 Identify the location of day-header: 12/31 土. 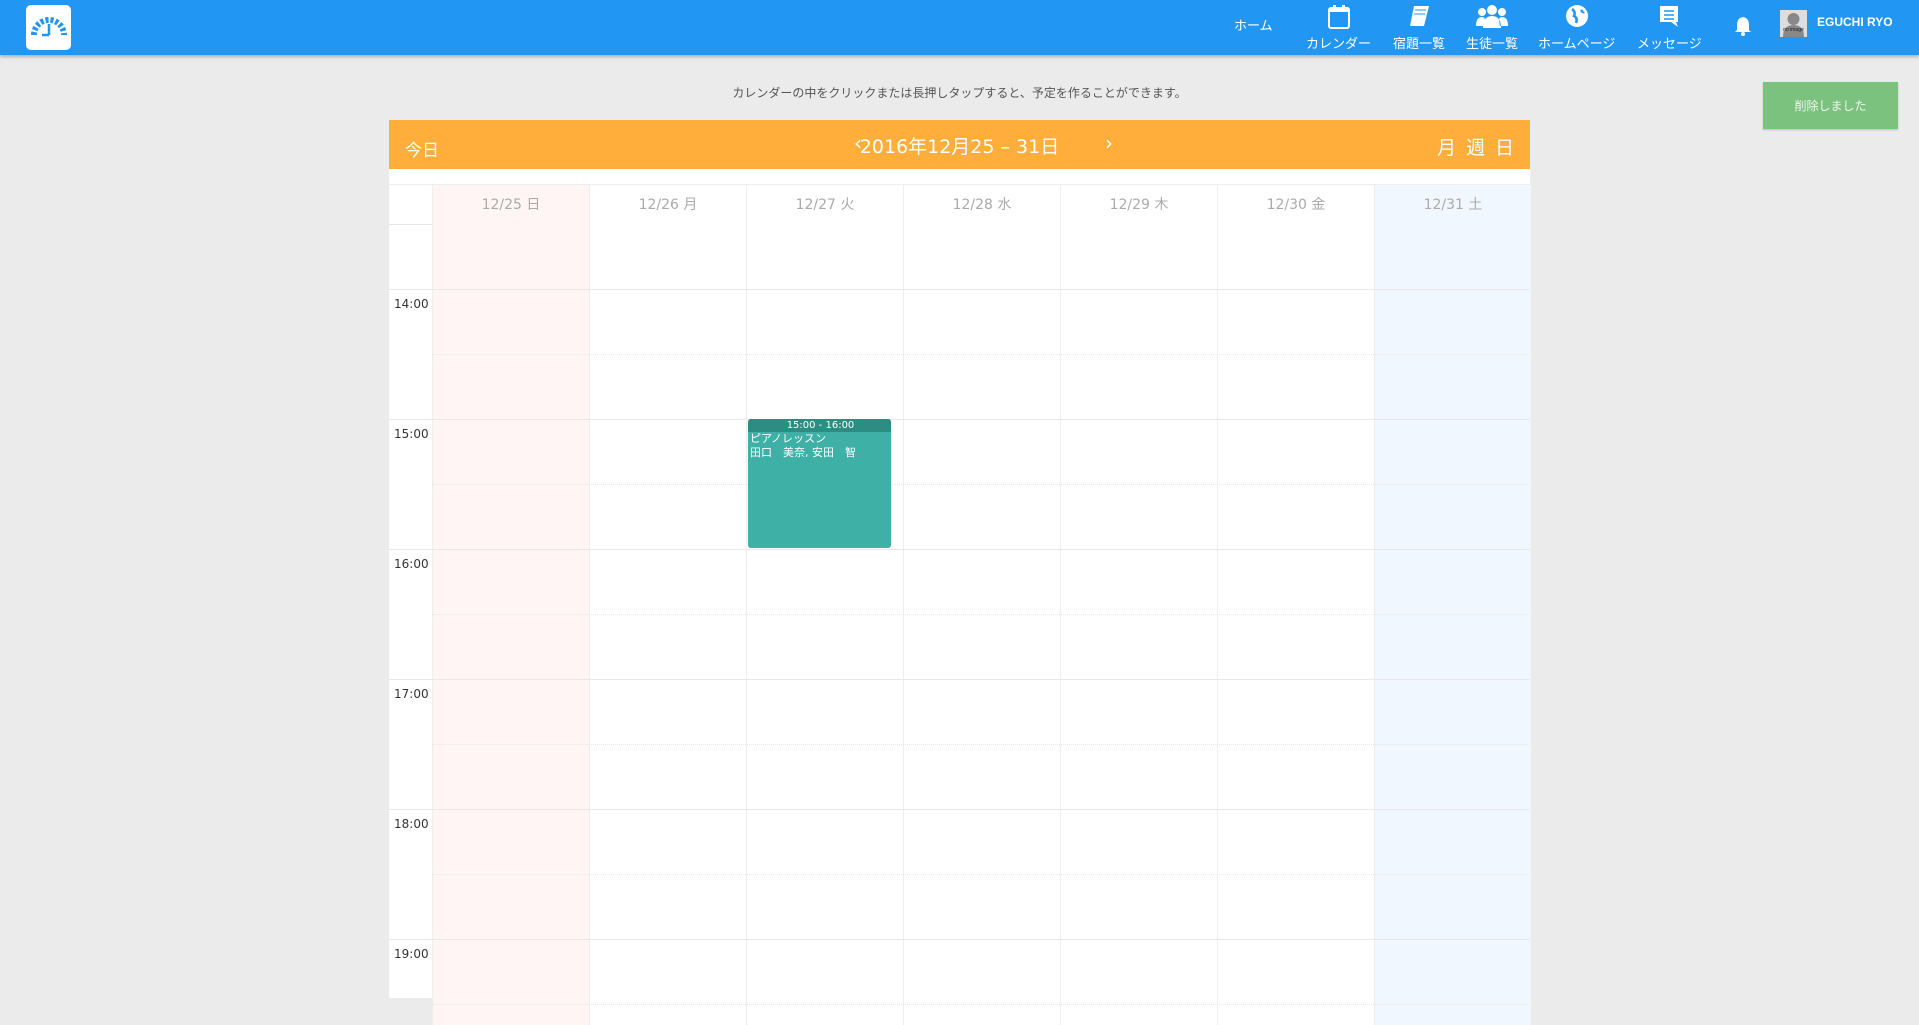
(1452, 205).